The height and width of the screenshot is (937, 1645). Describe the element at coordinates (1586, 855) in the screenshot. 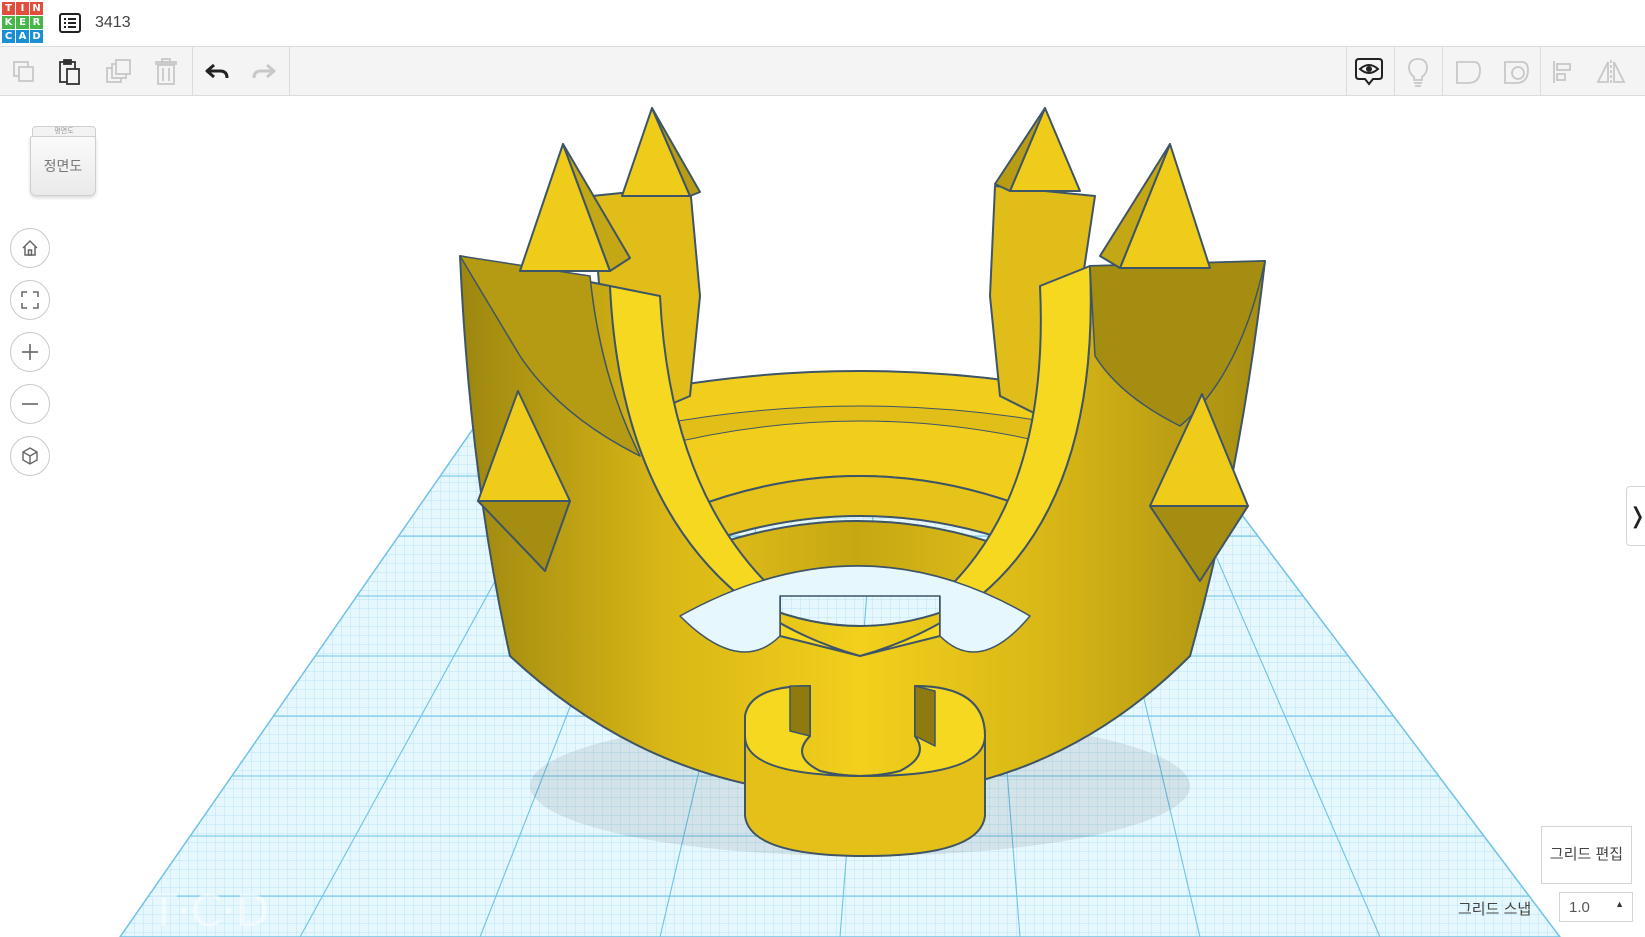

I see `edit-grid-button: 그리드 편집` at that location.